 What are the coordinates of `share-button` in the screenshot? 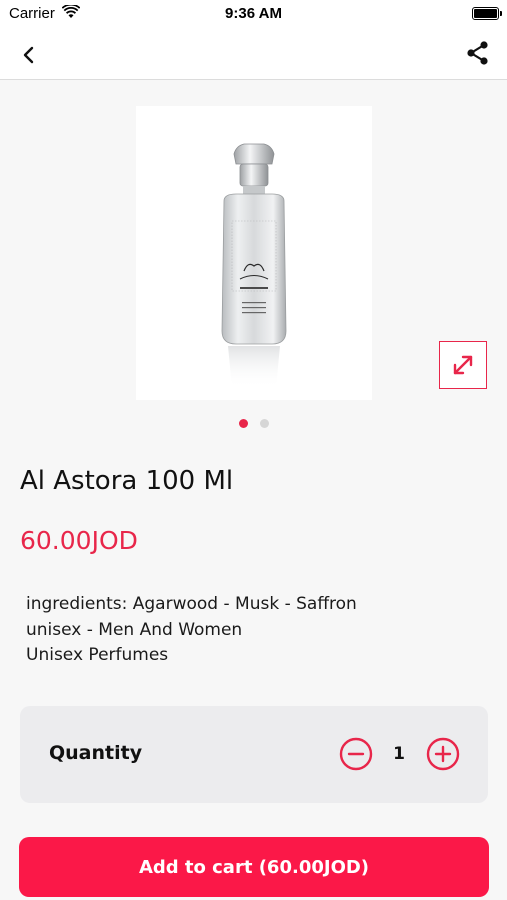 It's located at (478, 53).